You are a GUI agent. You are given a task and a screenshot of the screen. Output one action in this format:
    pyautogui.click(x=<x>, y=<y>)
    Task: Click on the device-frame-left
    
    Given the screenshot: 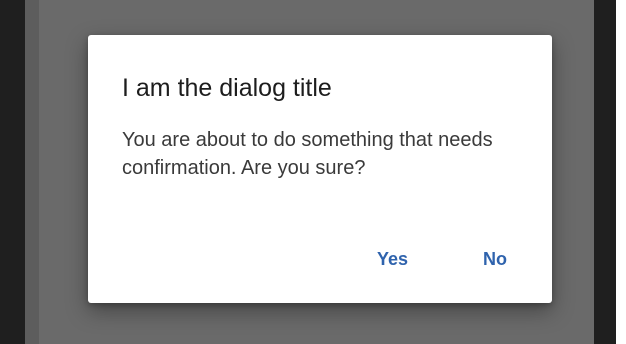 What is the action you would take?
    pyautogui.click(x=12, y=172)
    